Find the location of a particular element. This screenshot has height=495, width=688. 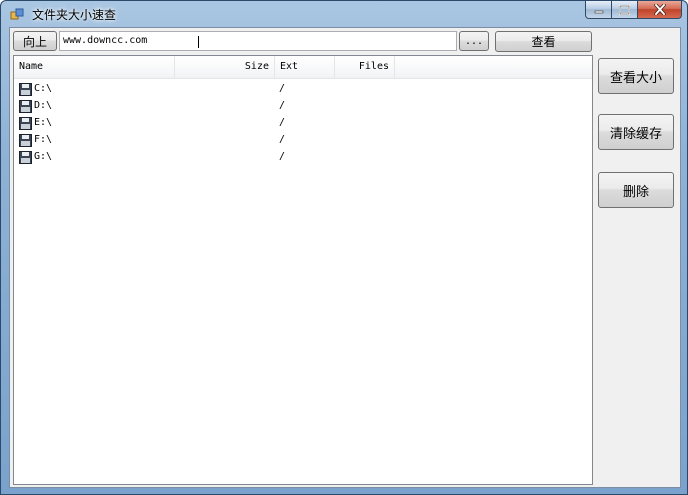

item-name: C:\ is located at coordinates (43, 88).